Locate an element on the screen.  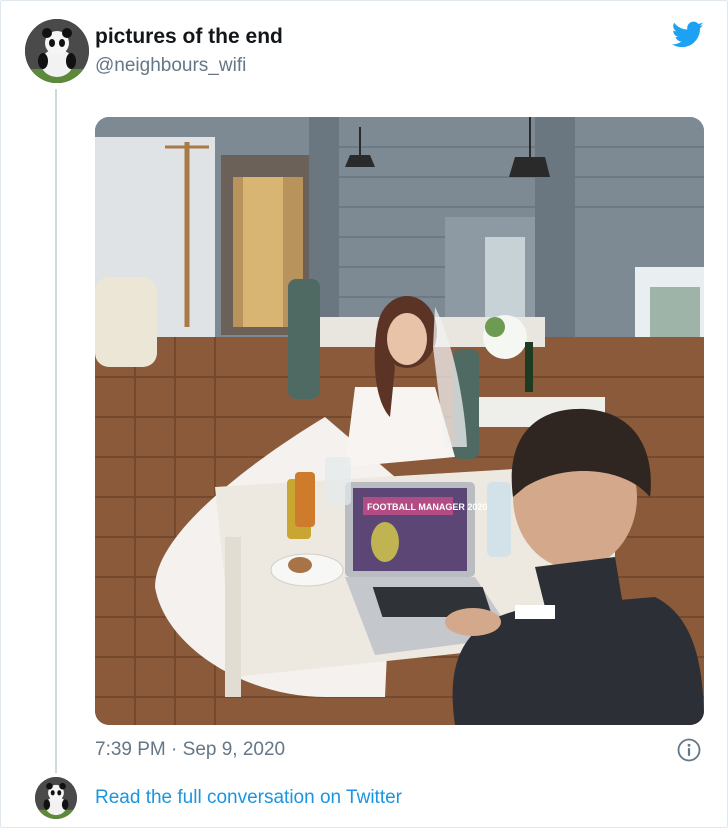
read-conversation-link: Read the full conversation on Twitter is located at coordinates (248, 798).